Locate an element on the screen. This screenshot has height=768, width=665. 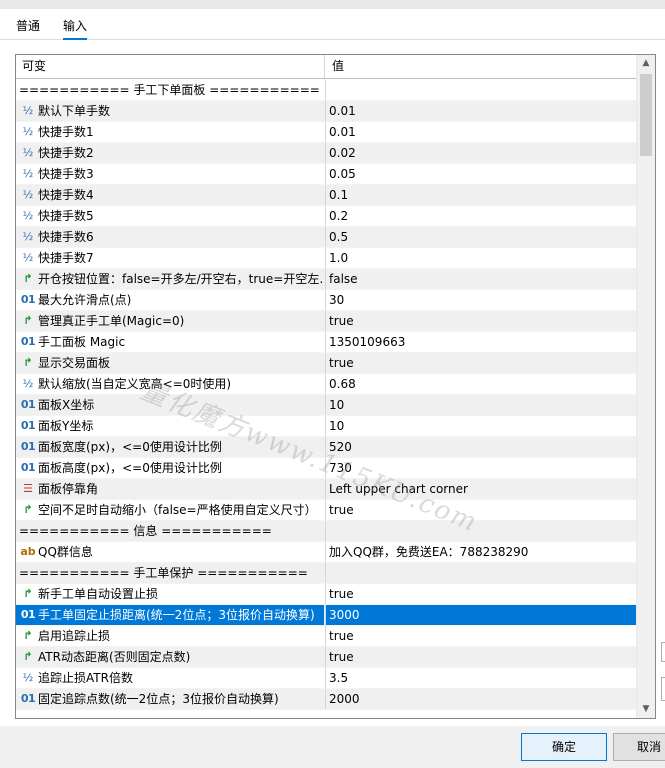
scrollbar-thumb is located at coordinates (646, 115).